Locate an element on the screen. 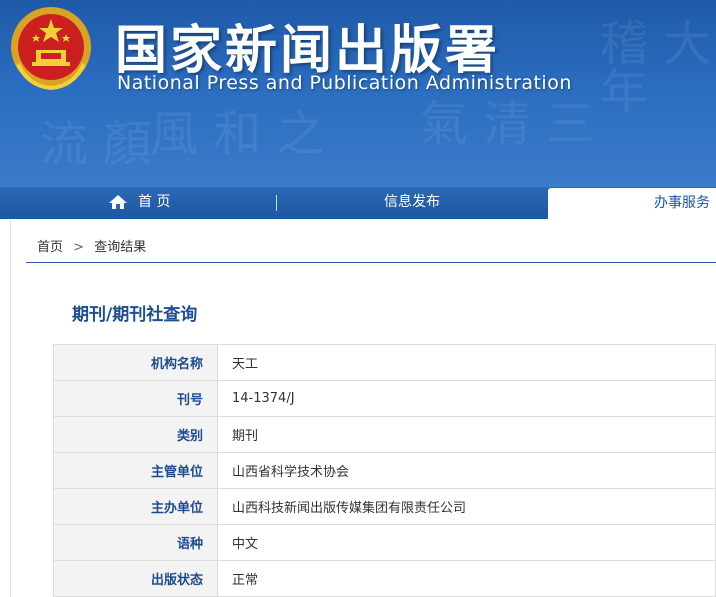 The width and height of the screenshot is (716, 597). table-row: 机构名称 天工 is located at coordinates (384, 362).